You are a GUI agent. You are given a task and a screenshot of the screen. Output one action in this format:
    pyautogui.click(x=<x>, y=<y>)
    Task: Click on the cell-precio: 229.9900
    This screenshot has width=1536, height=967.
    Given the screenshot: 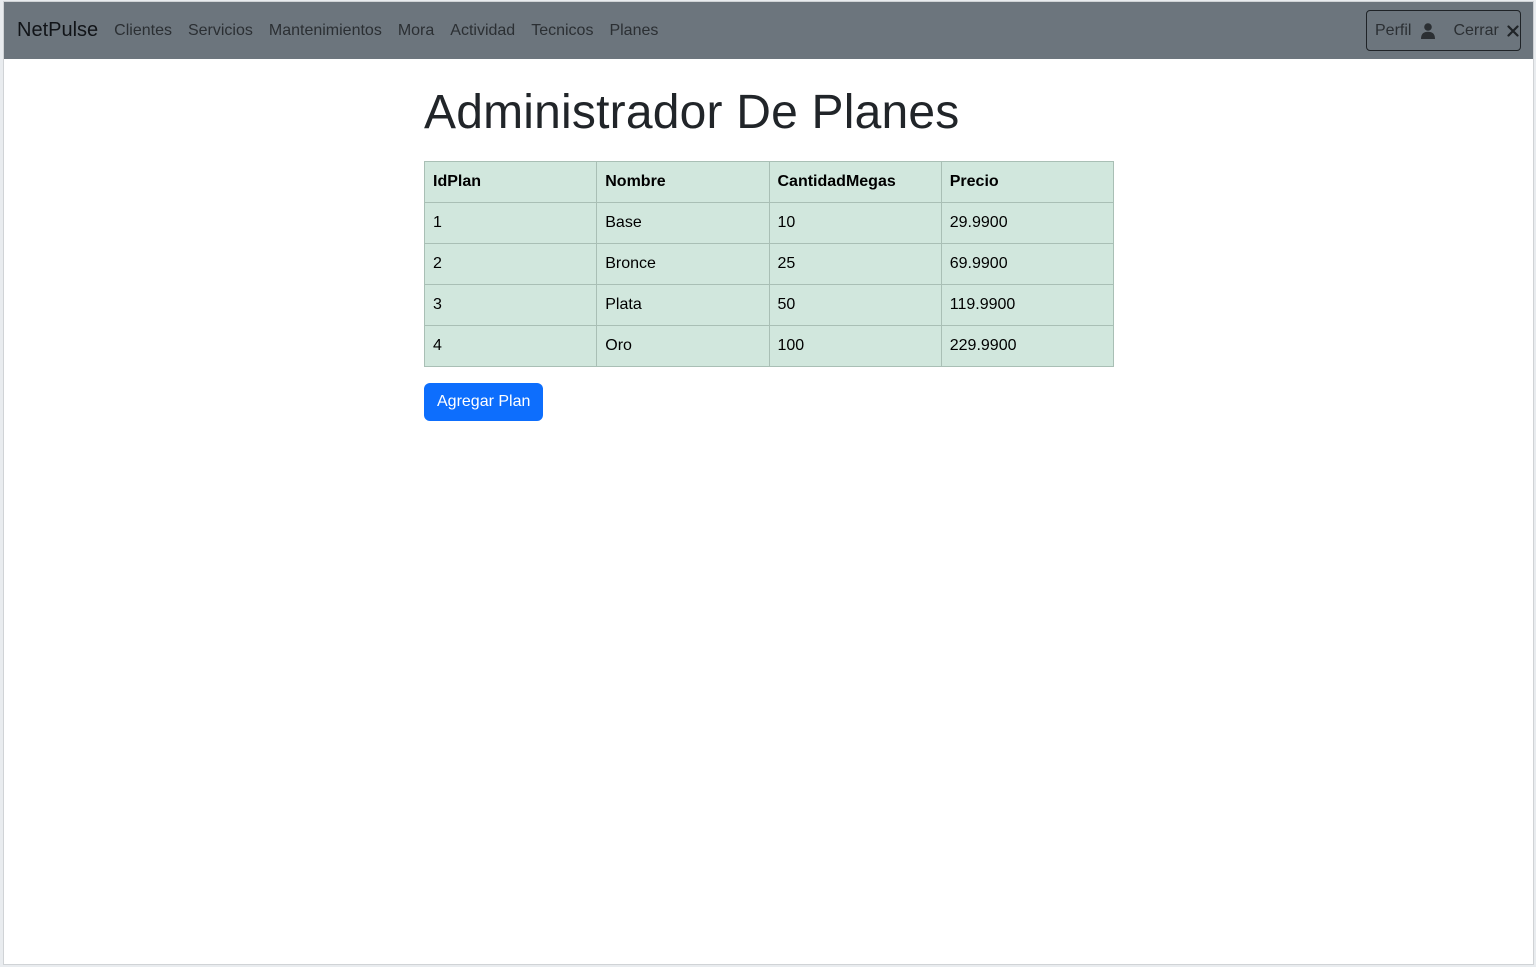 What is the action you would take?
    pyautogui.click(x=1027, y=346)
    